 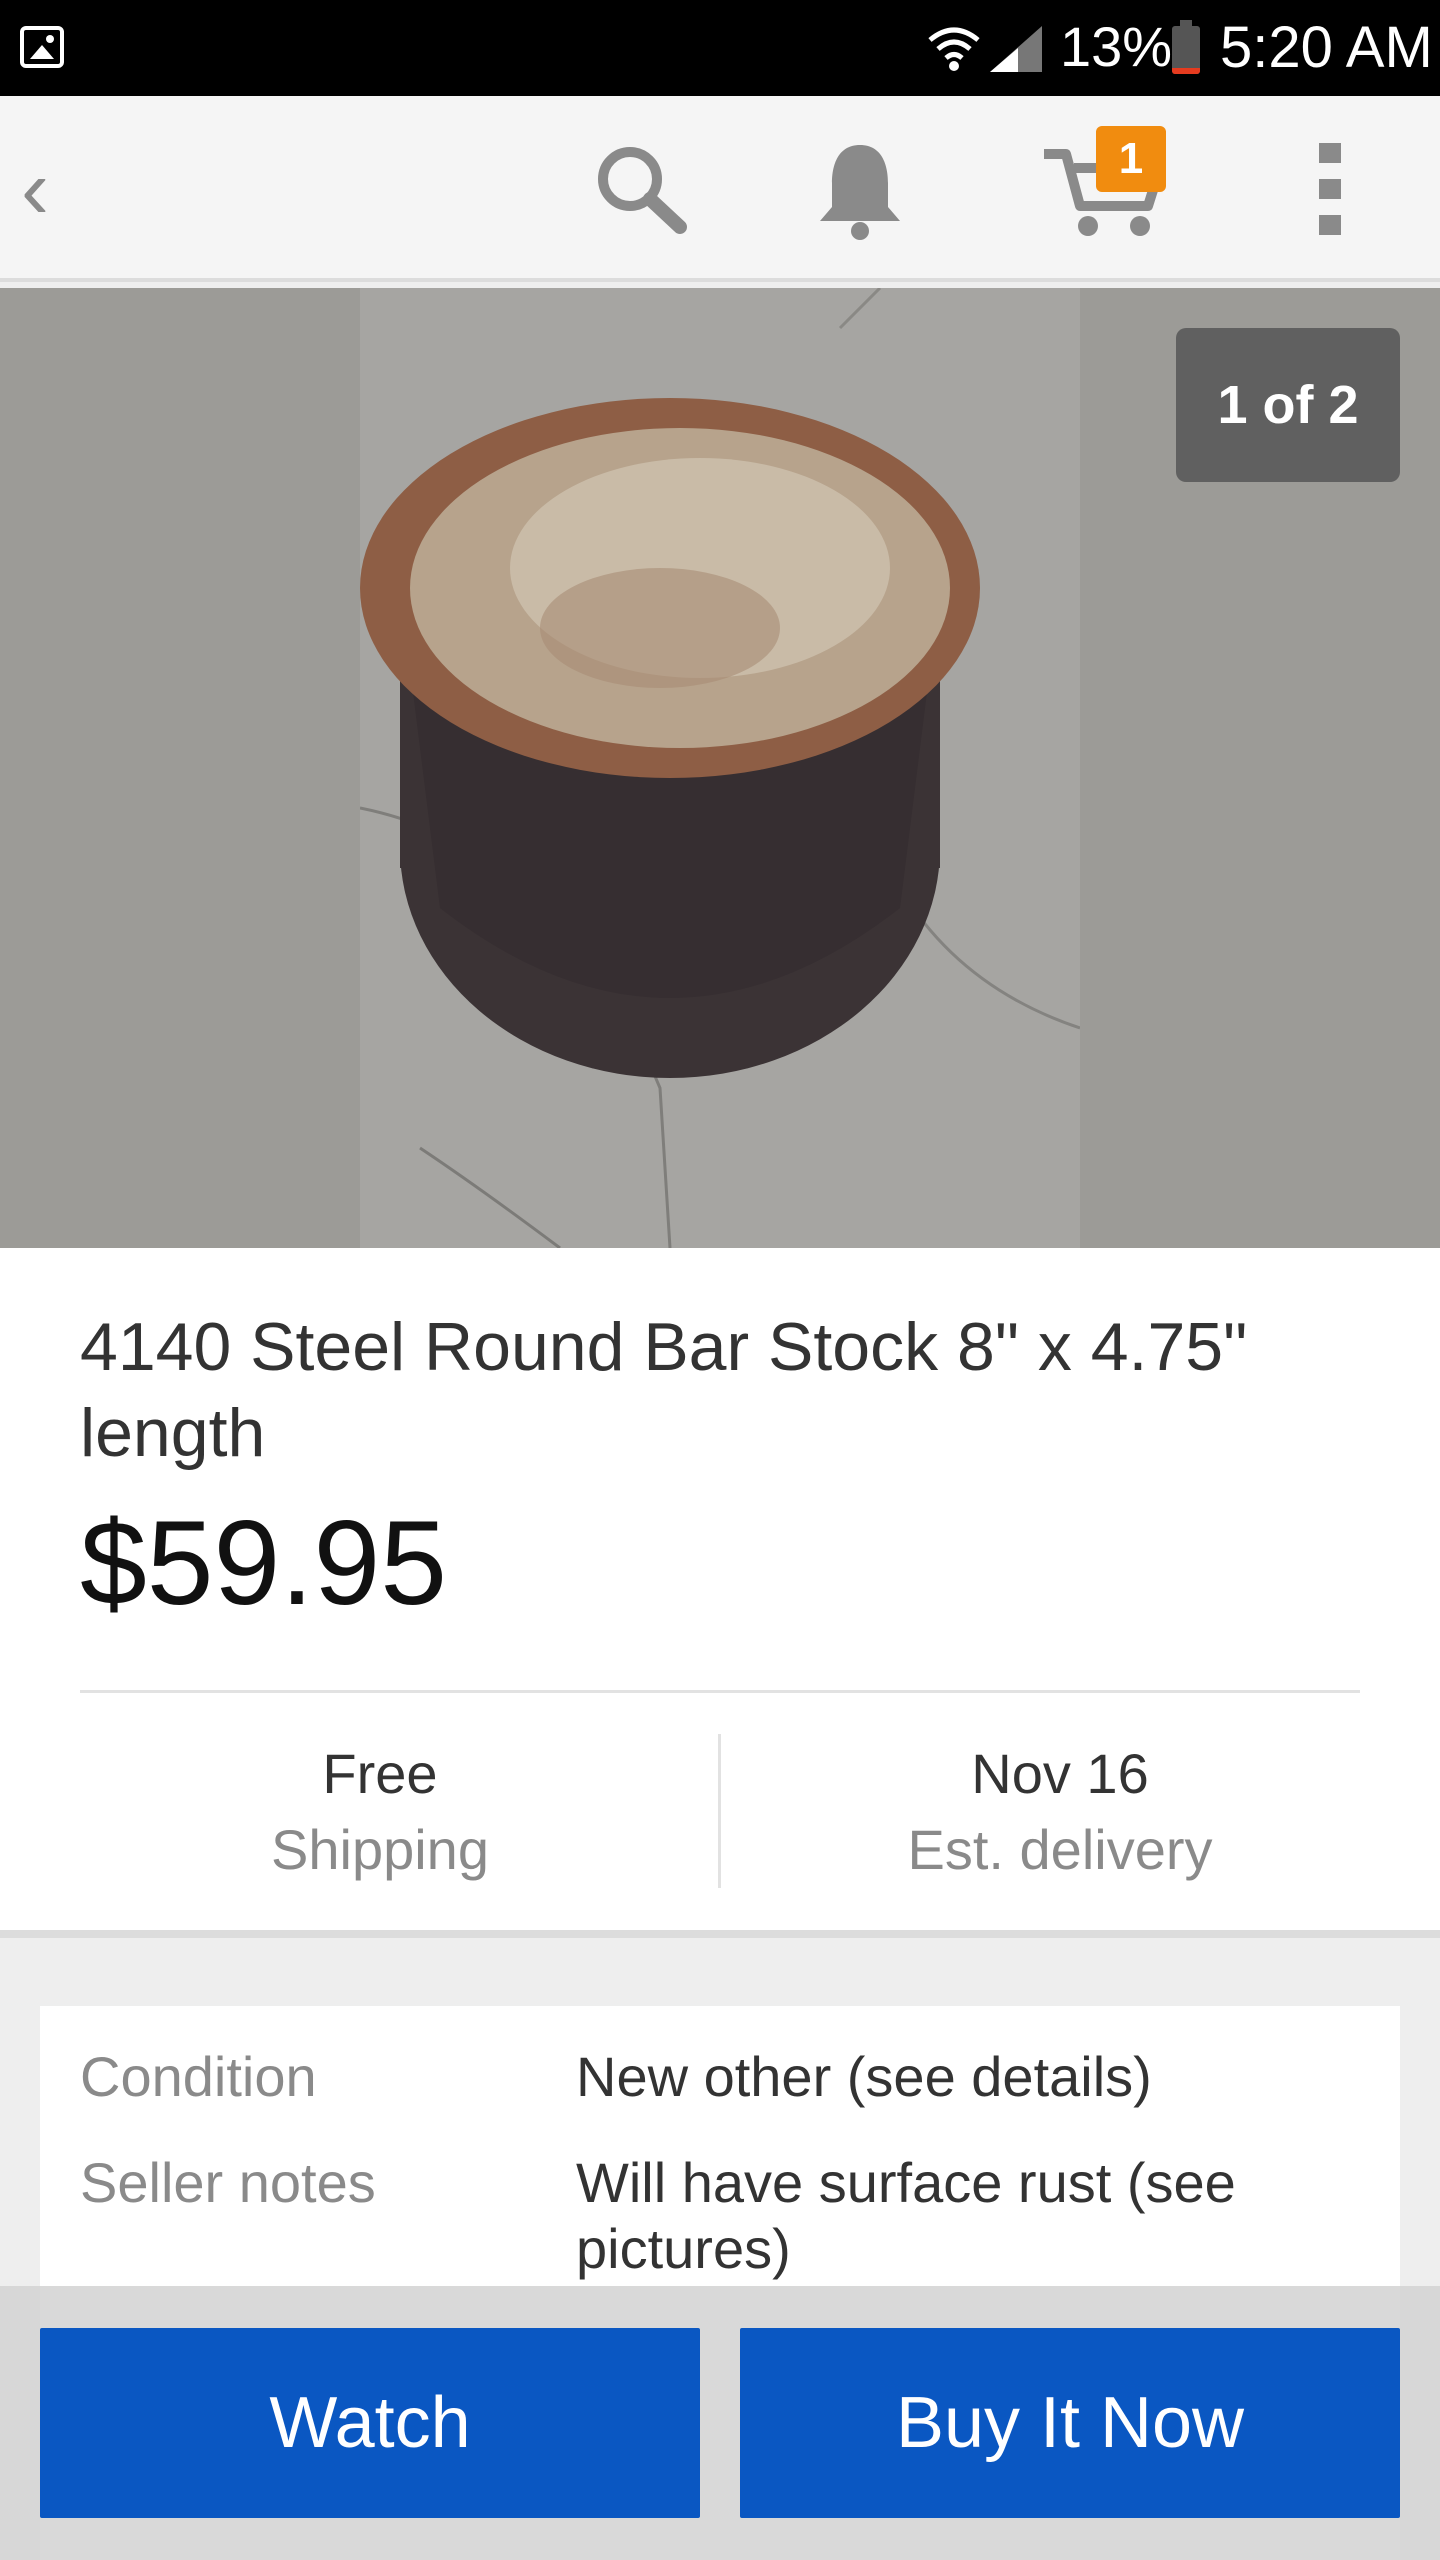 I want to click on search-icon, so click(x=642, y=190).